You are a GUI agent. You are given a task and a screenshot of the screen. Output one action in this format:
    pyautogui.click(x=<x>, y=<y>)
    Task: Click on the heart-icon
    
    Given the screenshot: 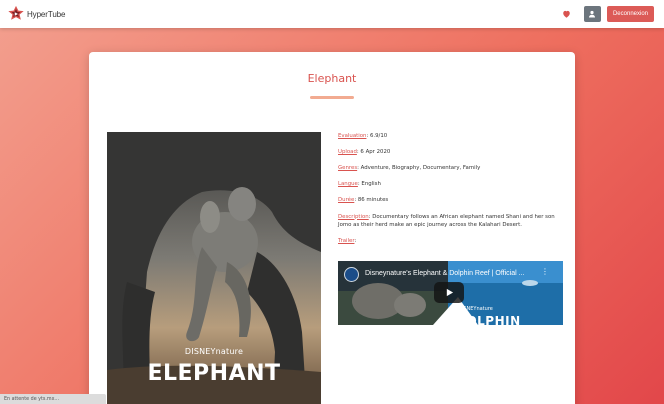 What is the action you would take?
    pyautogui.click(x=567, y=14)
    